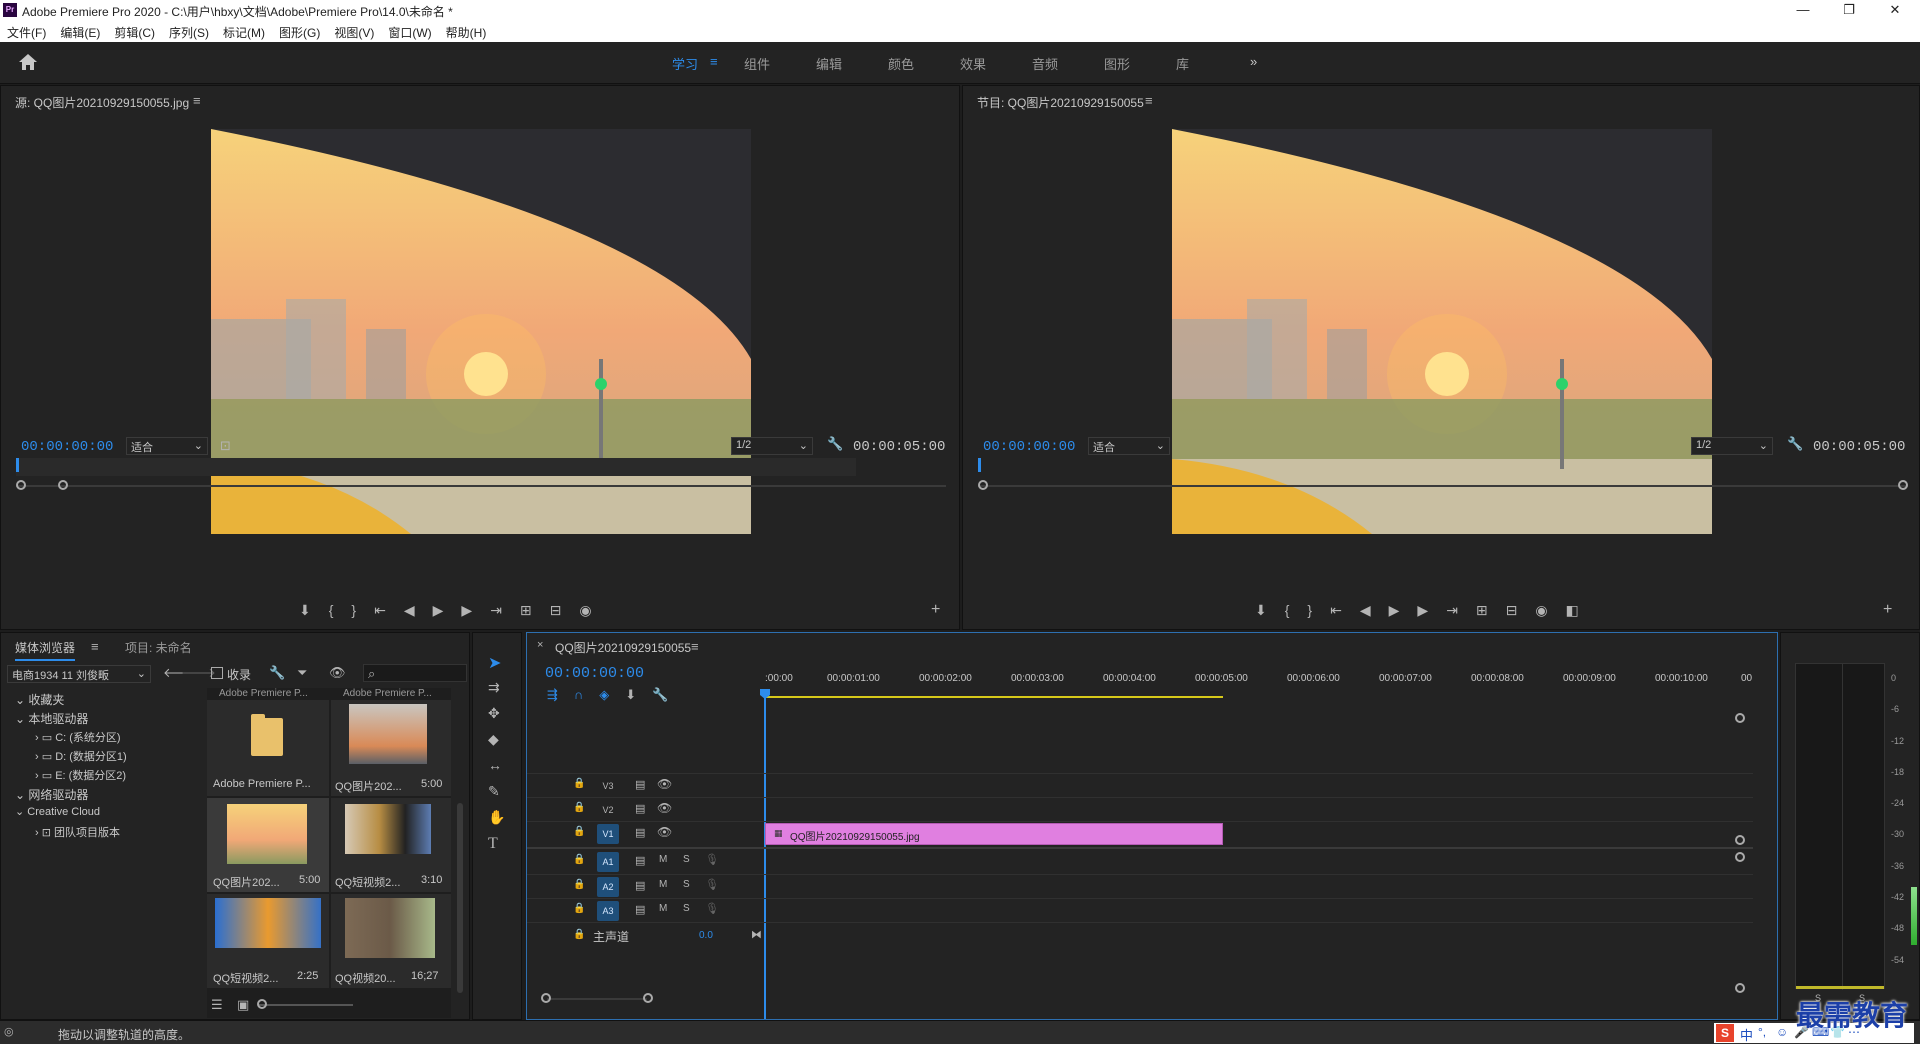 Image resolution: width=1920 pixels, height=1044 pixels. Describe the element at coordinates (714, 61) in the screenshot. I see `workspace-menu-icon: ≡` at that location.